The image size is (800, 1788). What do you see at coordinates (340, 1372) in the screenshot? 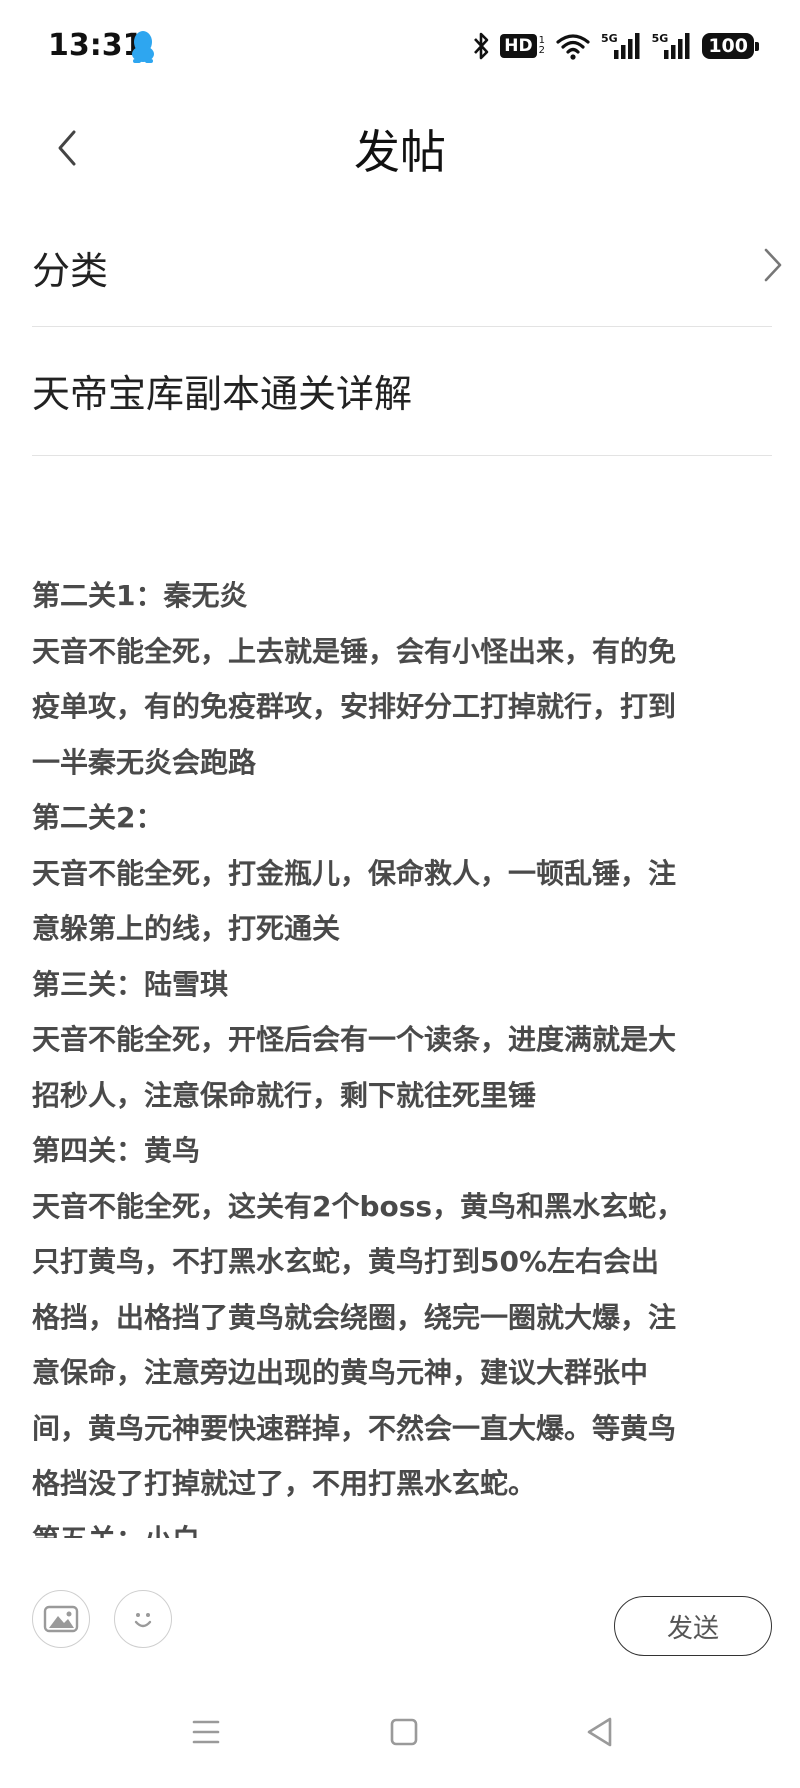
I see `post-body-line: 意保命，注意旁边出现的黄鸟元神，建议大群张中` at bounding box center [340, 1372].